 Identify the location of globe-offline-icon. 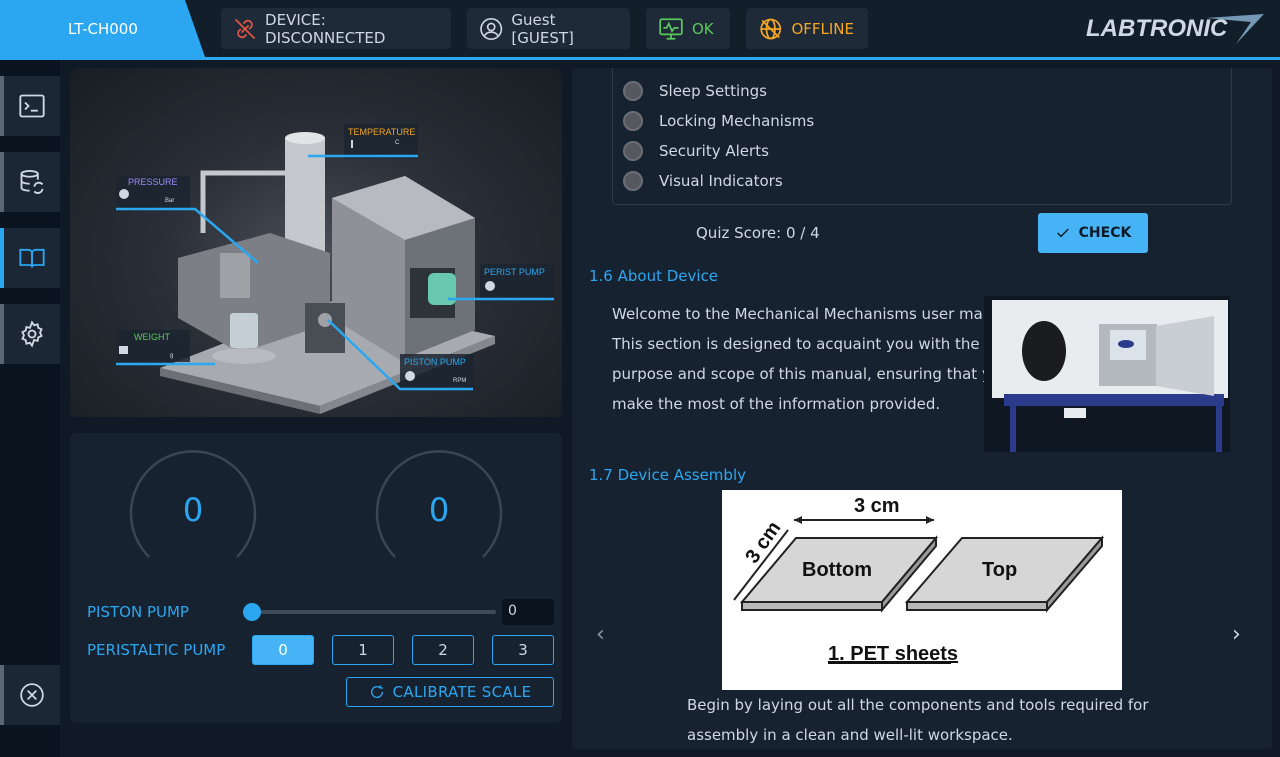
(771, 28).